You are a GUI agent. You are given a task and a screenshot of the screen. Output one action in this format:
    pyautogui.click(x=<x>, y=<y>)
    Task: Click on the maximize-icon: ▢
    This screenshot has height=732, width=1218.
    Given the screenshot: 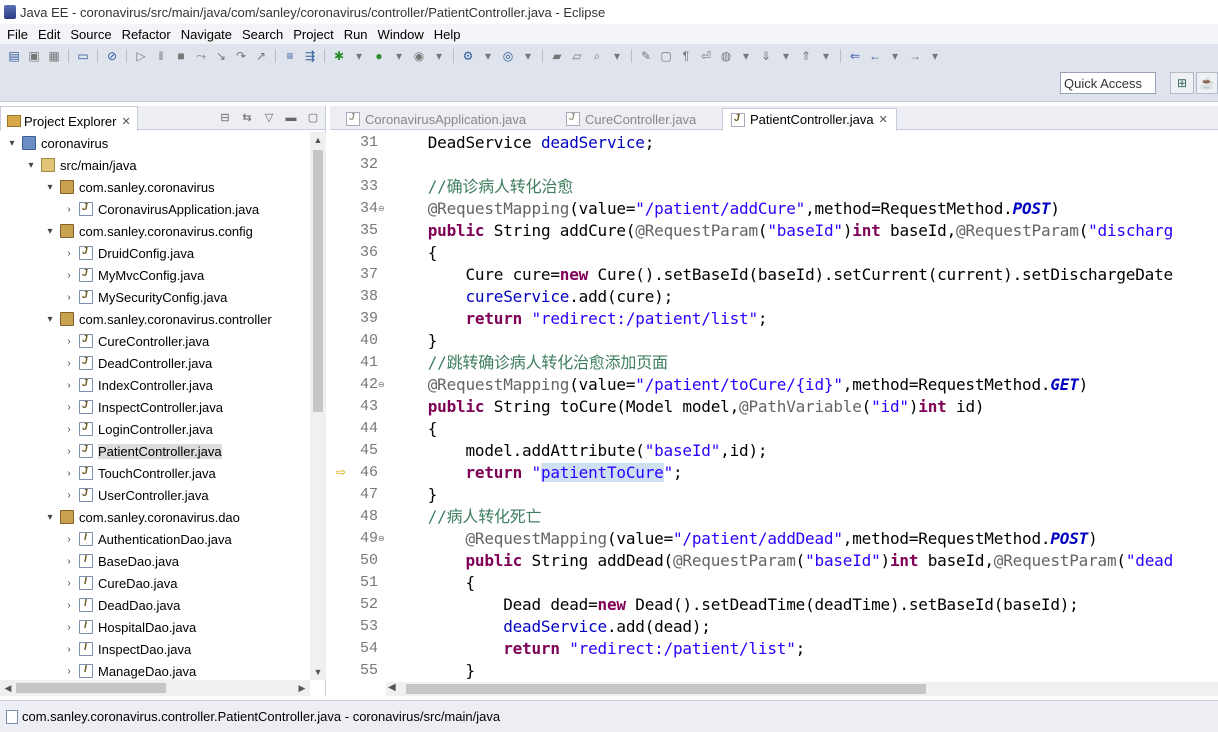 What is the action you would take?
    pyautogui.click(x=313, y=118)
    